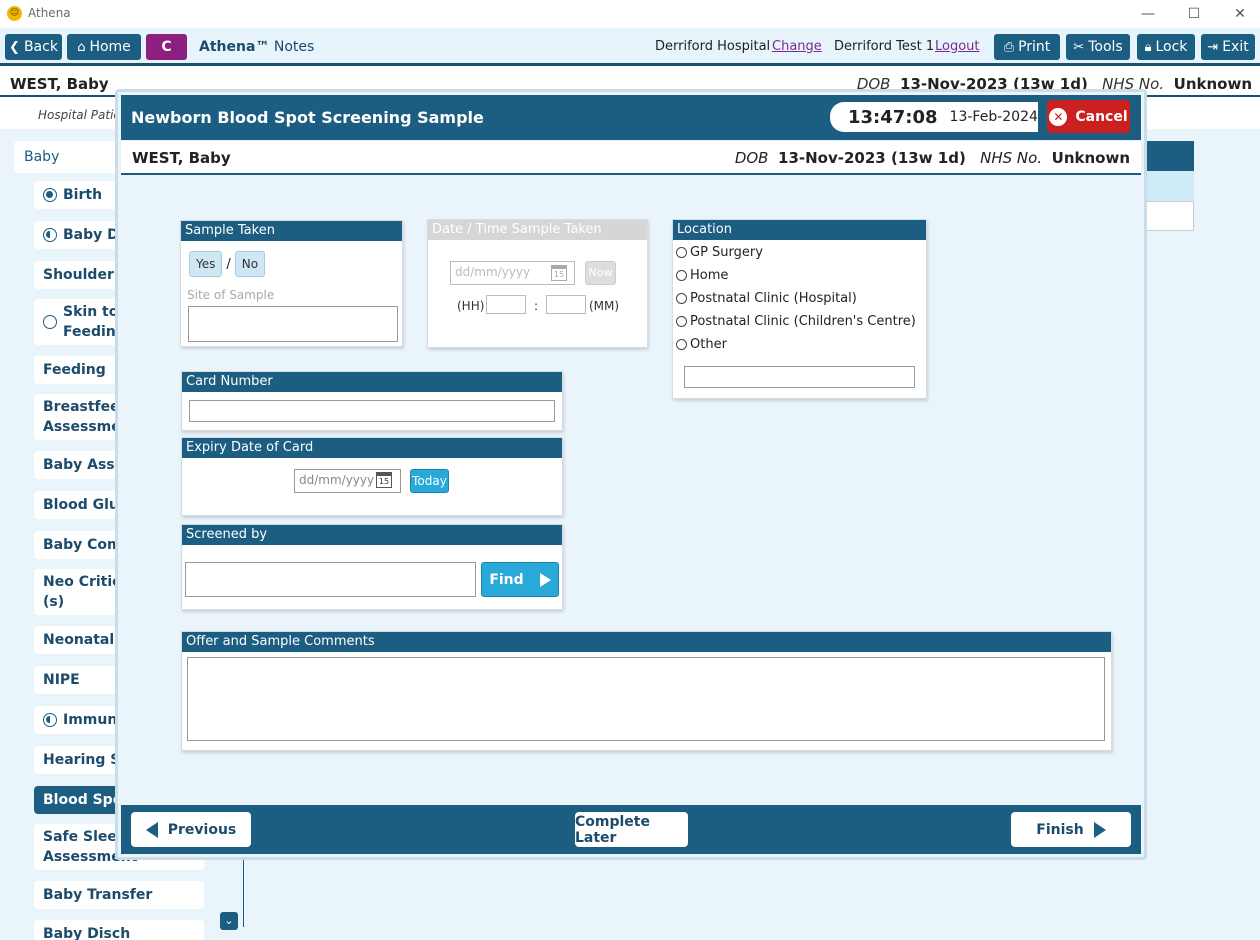 The image size is (1260, 940). Describe the element at coordinates (1105, 47) in the screenshot. I see `tools-label: Tools` at that location.